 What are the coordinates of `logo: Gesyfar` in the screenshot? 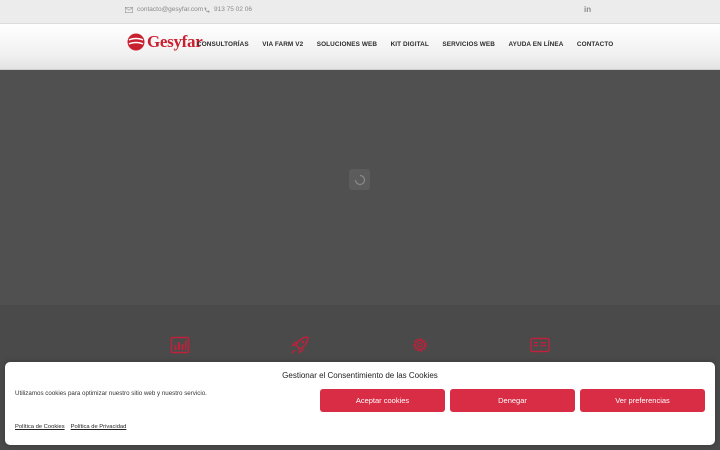 It's located at (165, 42).